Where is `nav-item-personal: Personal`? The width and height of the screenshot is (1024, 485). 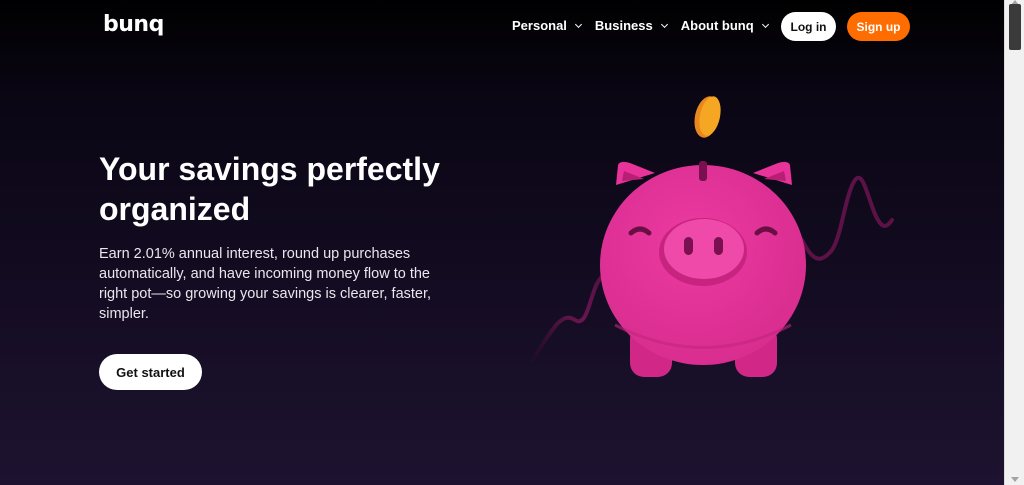 nav-item-personal: Personal is located at coordinates (547, 25).